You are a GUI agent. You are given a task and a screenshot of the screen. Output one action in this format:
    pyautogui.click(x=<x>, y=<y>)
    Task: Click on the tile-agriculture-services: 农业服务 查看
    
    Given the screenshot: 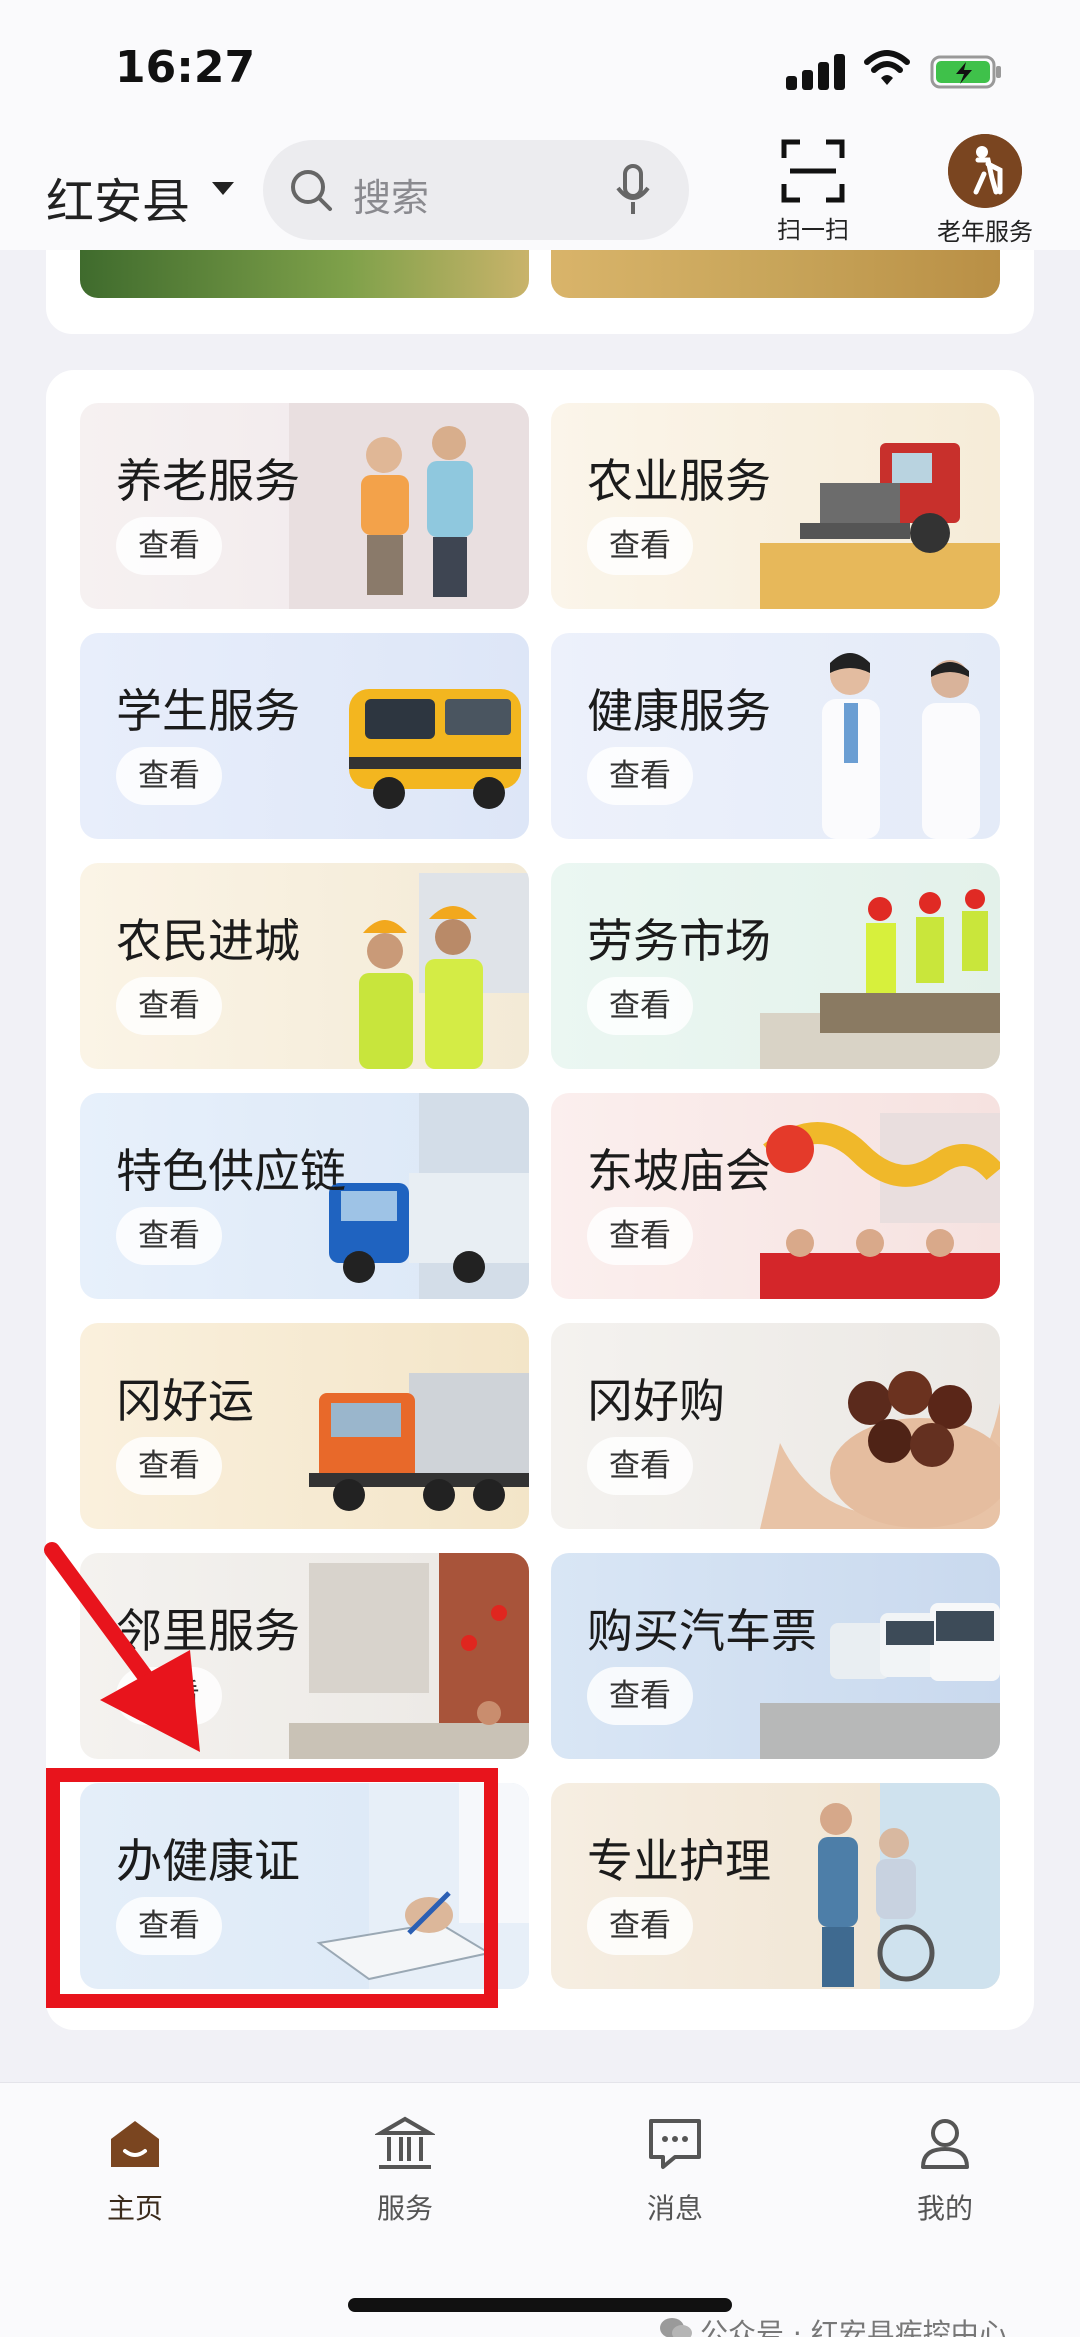 What is the action you would take?
    pyautogui.click(x=775, y=506)
    